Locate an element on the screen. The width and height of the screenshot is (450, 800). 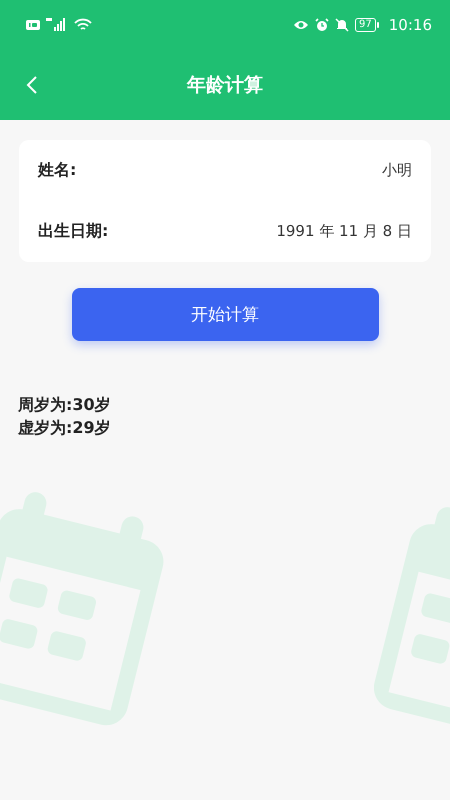
field-label: 姓名: is located at coordinates (57, 170).